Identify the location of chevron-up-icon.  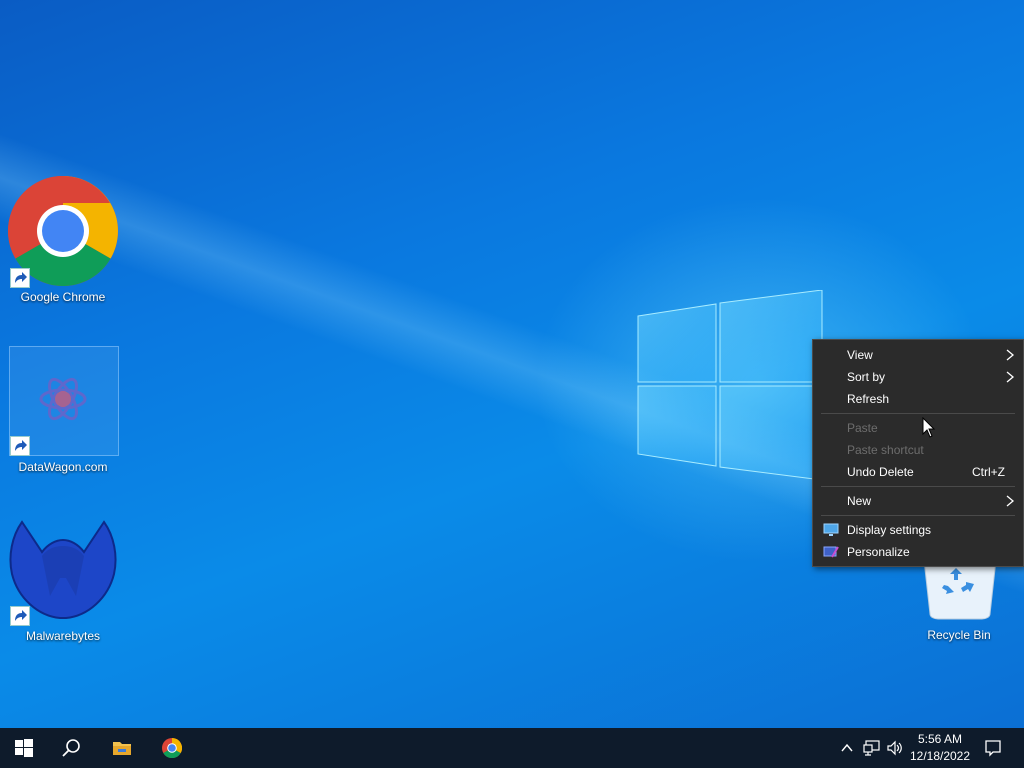
(847, 748).